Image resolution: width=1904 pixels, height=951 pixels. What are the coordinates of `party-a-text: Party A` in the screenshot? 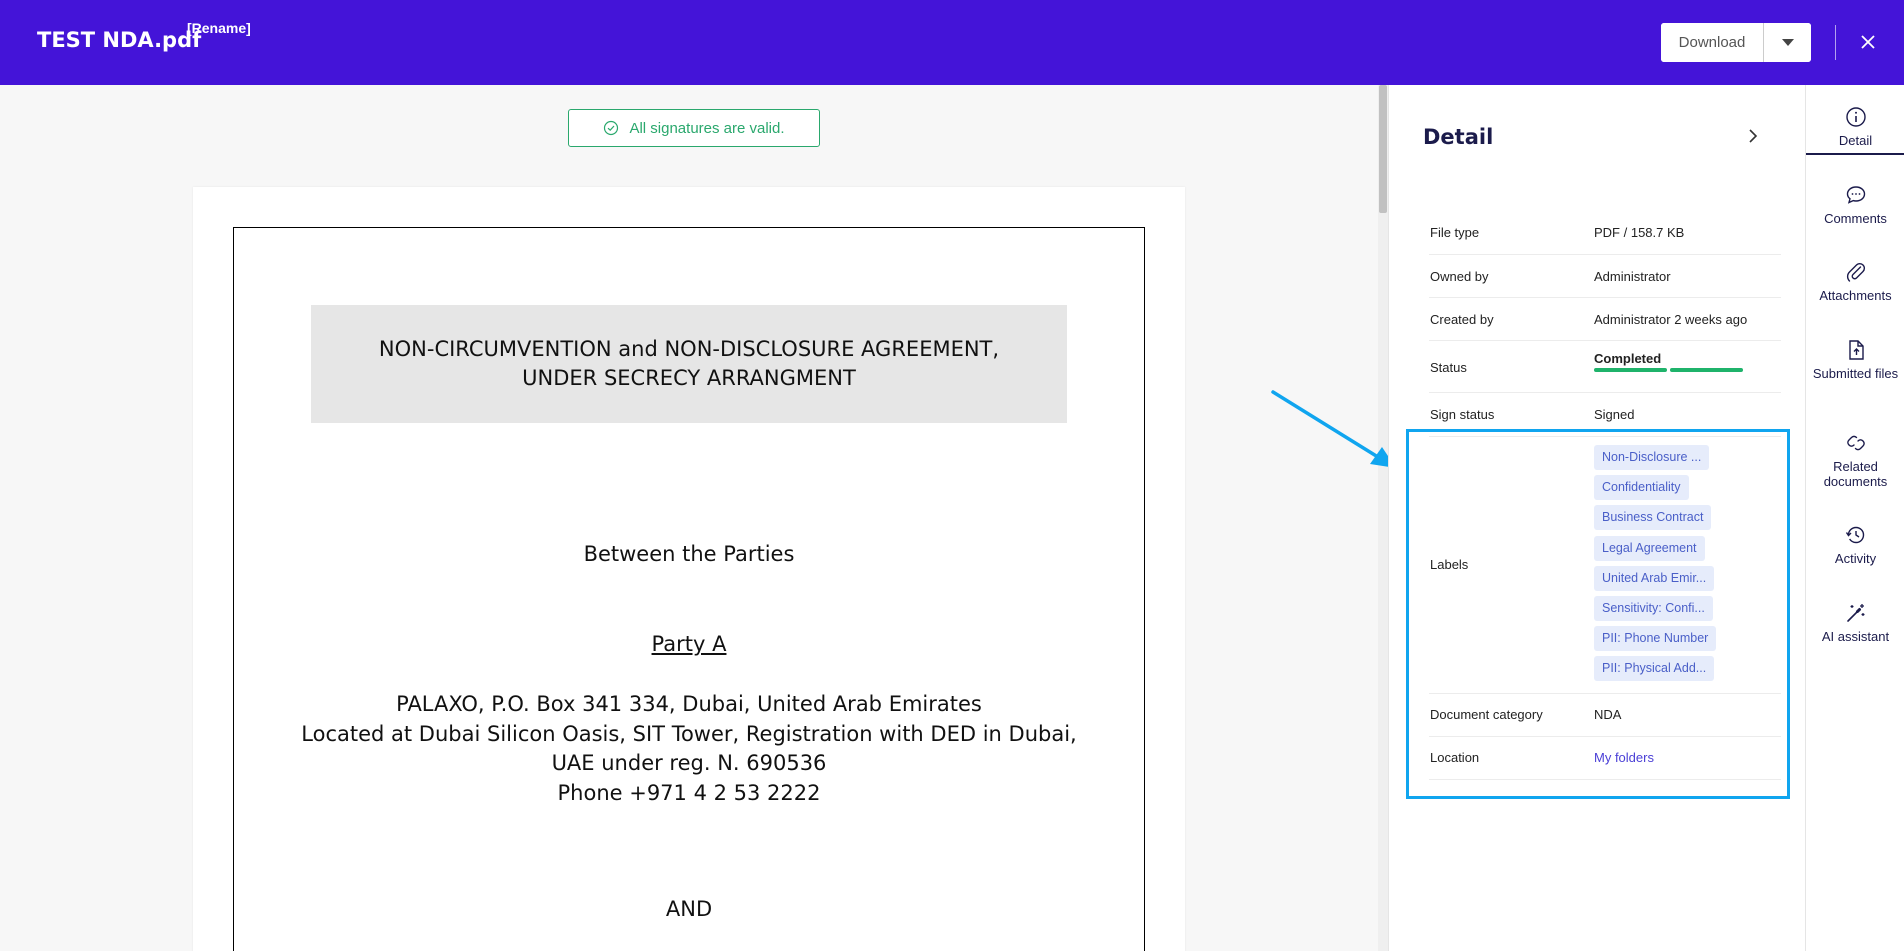 It's located at (689, 644).